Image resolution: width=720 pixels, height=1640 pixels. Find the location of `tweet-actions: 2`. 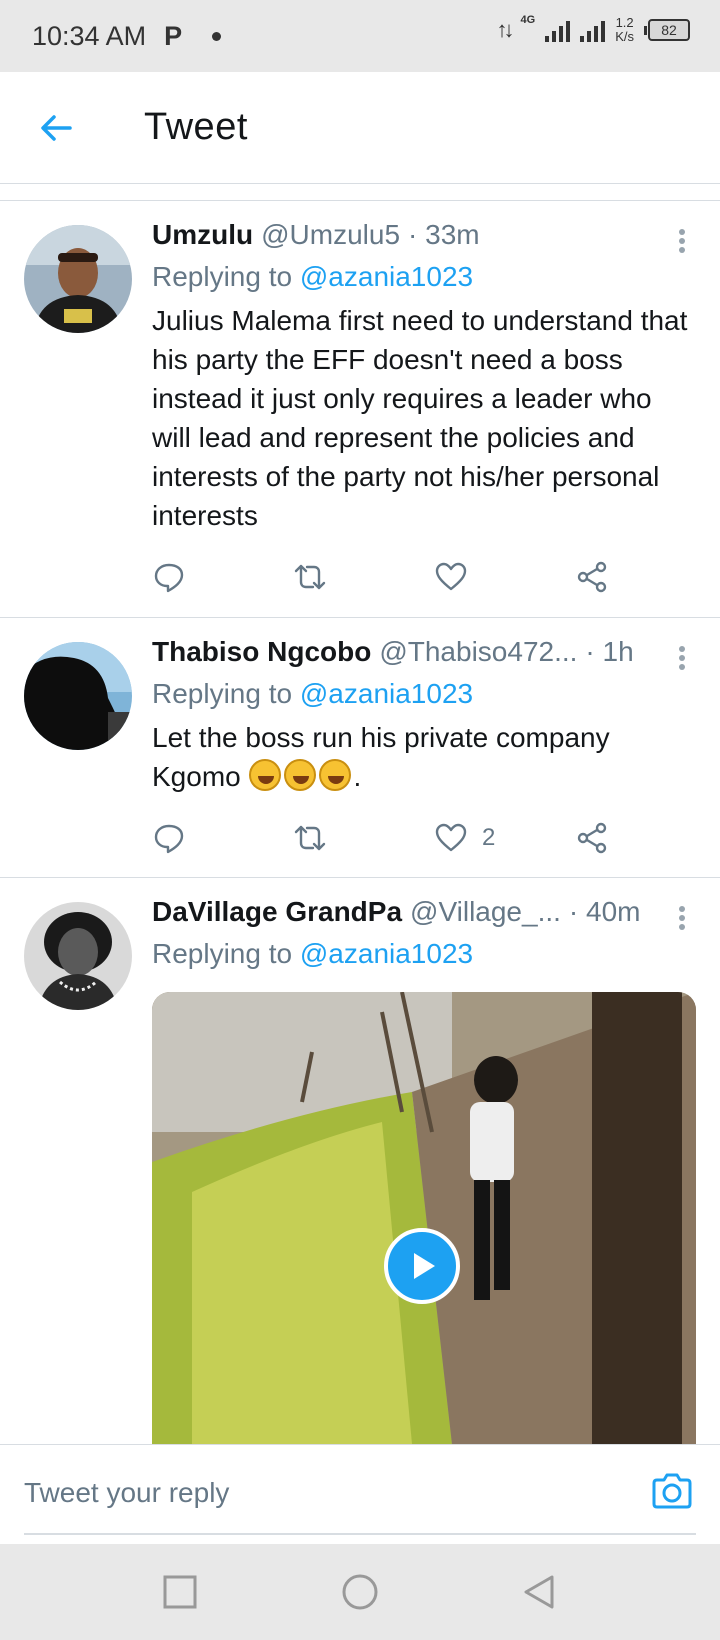

tweet-actions: 2 is located at coordinates (434, 838).